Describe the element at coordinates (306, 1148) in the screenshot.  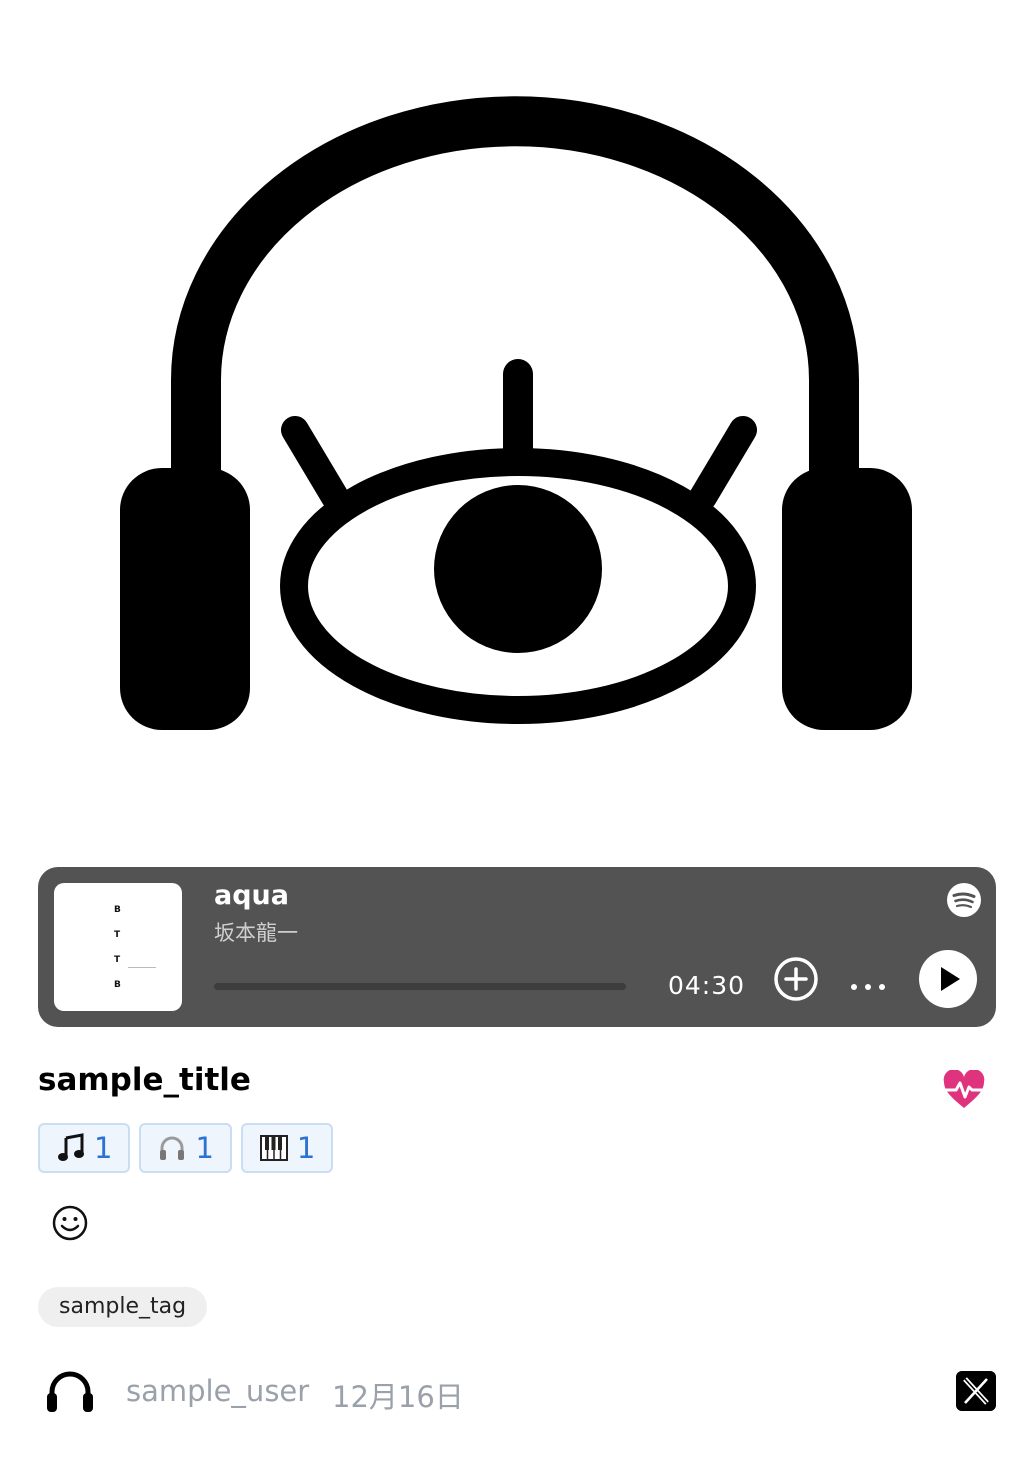
I see `piano-count: 1` at that location.